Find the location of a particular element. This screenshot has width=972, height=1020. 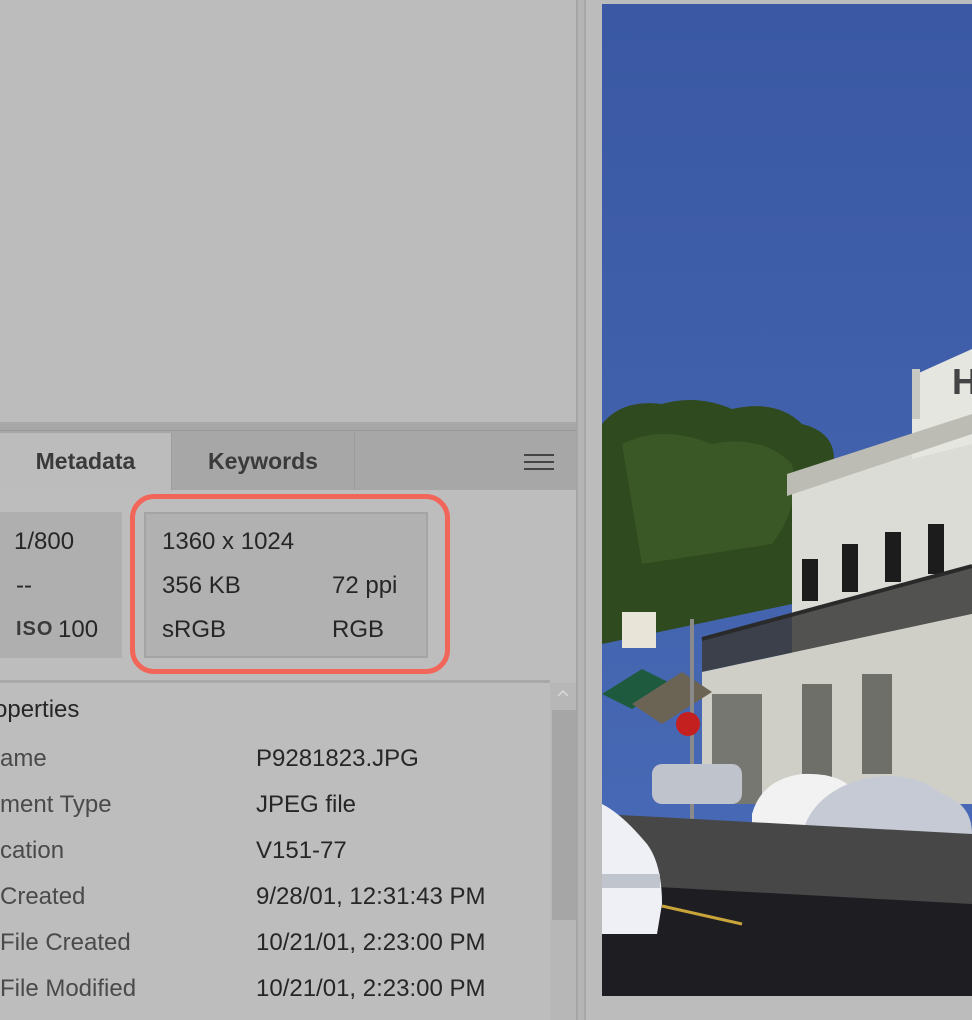

aperture: -- is located at coordinates (24, 585).